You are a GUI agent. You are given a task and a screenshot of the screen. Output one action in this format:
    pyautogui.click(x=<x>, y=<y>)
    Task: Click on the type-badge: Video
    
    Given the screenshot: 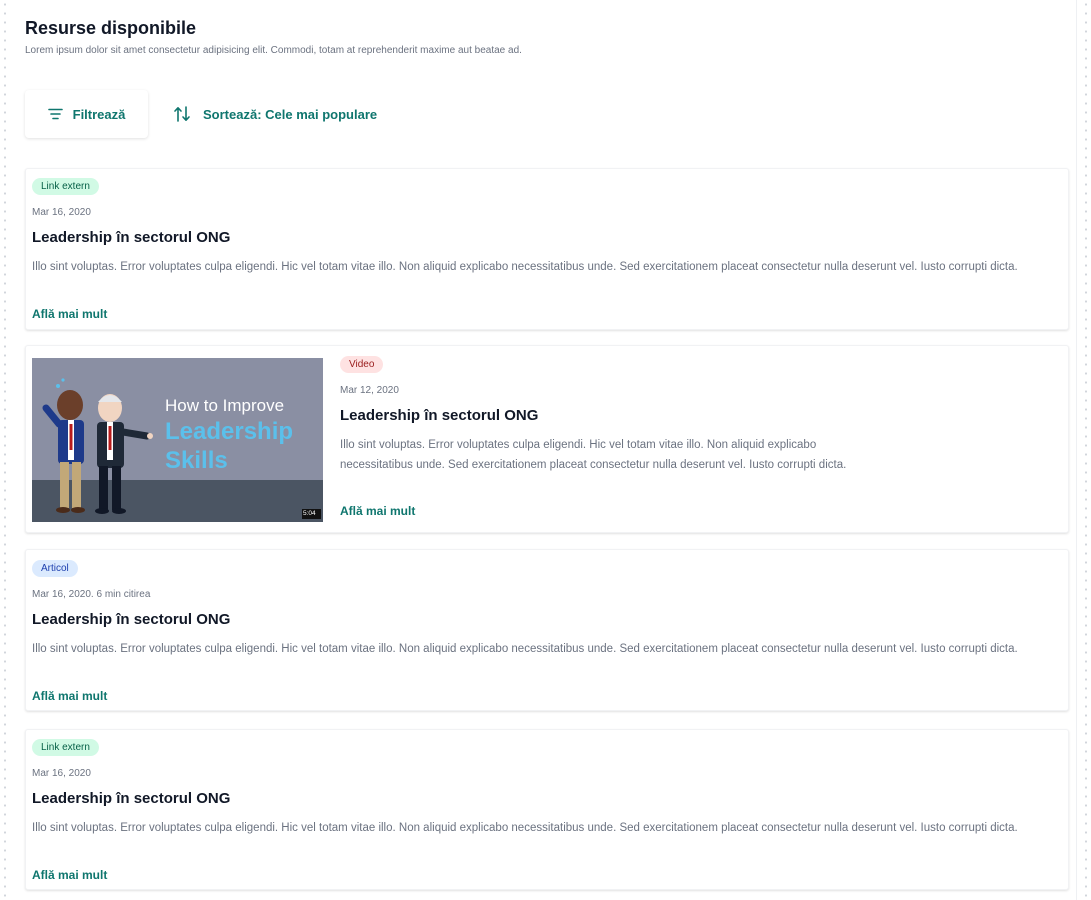 What is the action you would take?
    pyautogui.click(x=362, y=364)
    